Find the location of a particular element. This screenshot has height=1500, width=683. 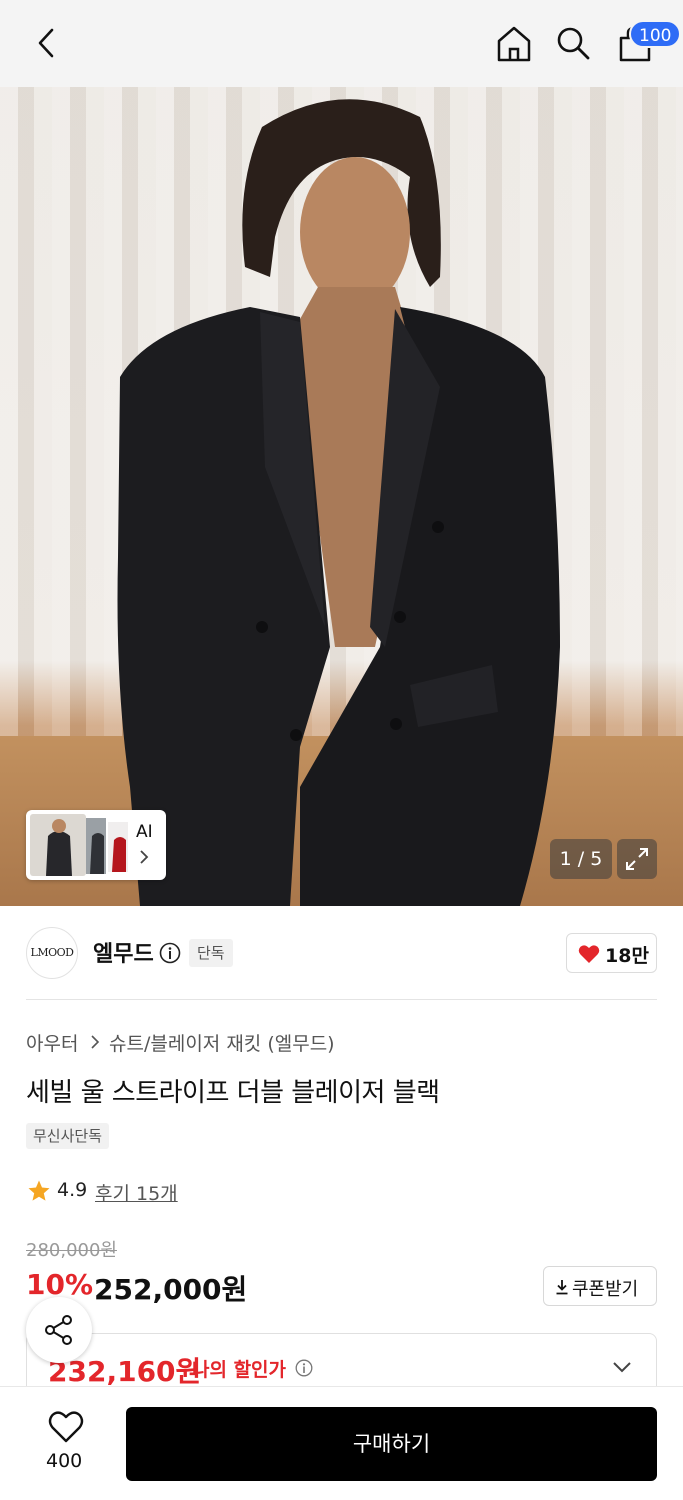

heart-outline-icon is located at coordinates (66, 1427).